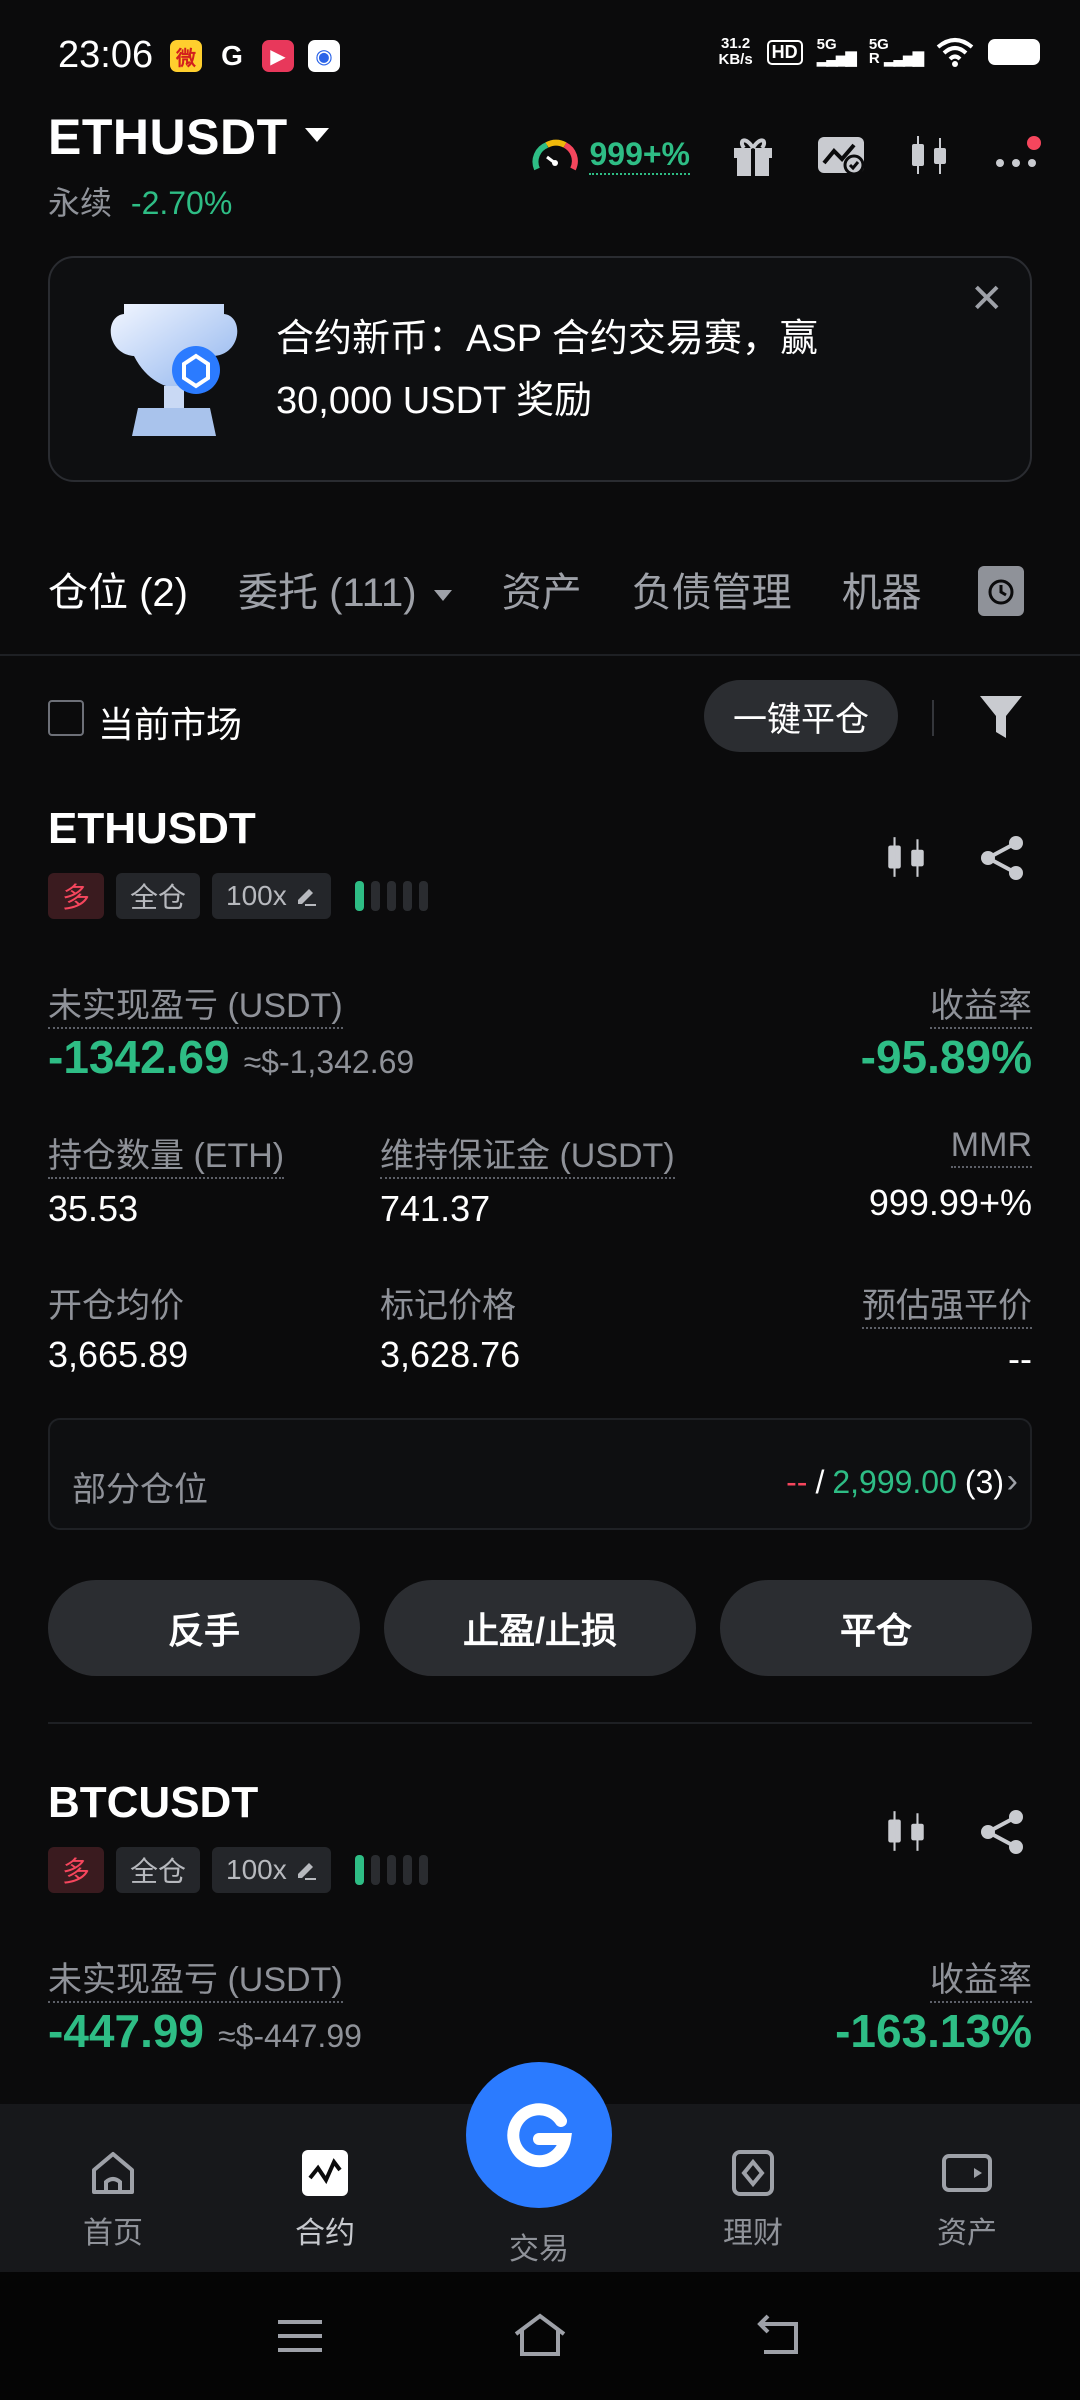  What do you see at coordinates (435, 1208) in the screenshot?
I see `maint-margin-value: 741.37` at bounding box center [435, 1208].